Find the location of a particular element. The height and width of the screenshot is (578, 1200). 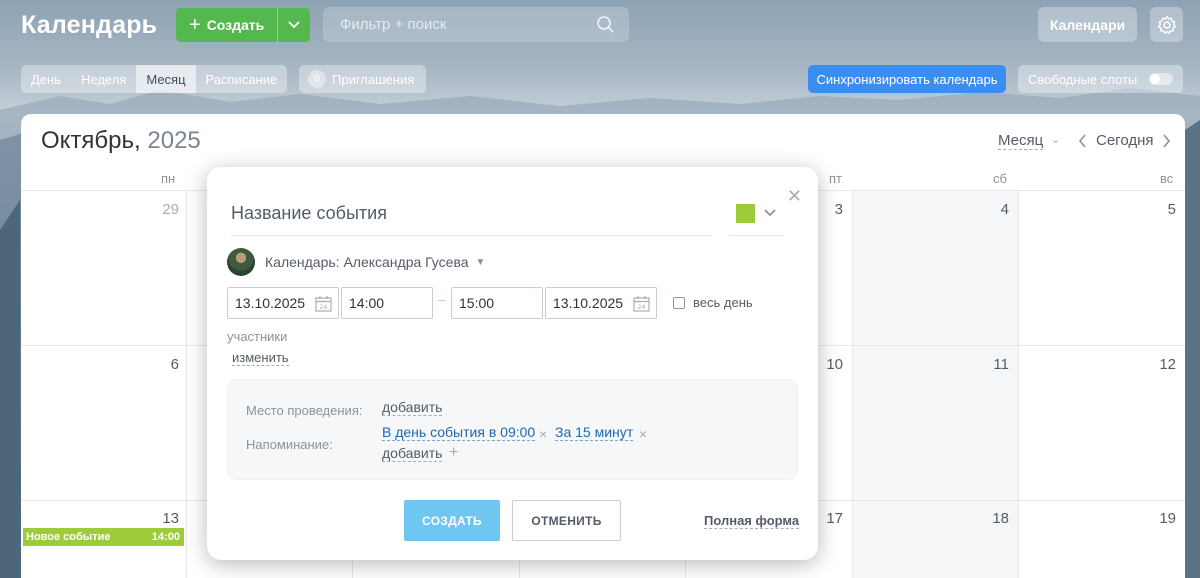

month-title: Октябрь, 2025 is located at coordinates (121, 141).